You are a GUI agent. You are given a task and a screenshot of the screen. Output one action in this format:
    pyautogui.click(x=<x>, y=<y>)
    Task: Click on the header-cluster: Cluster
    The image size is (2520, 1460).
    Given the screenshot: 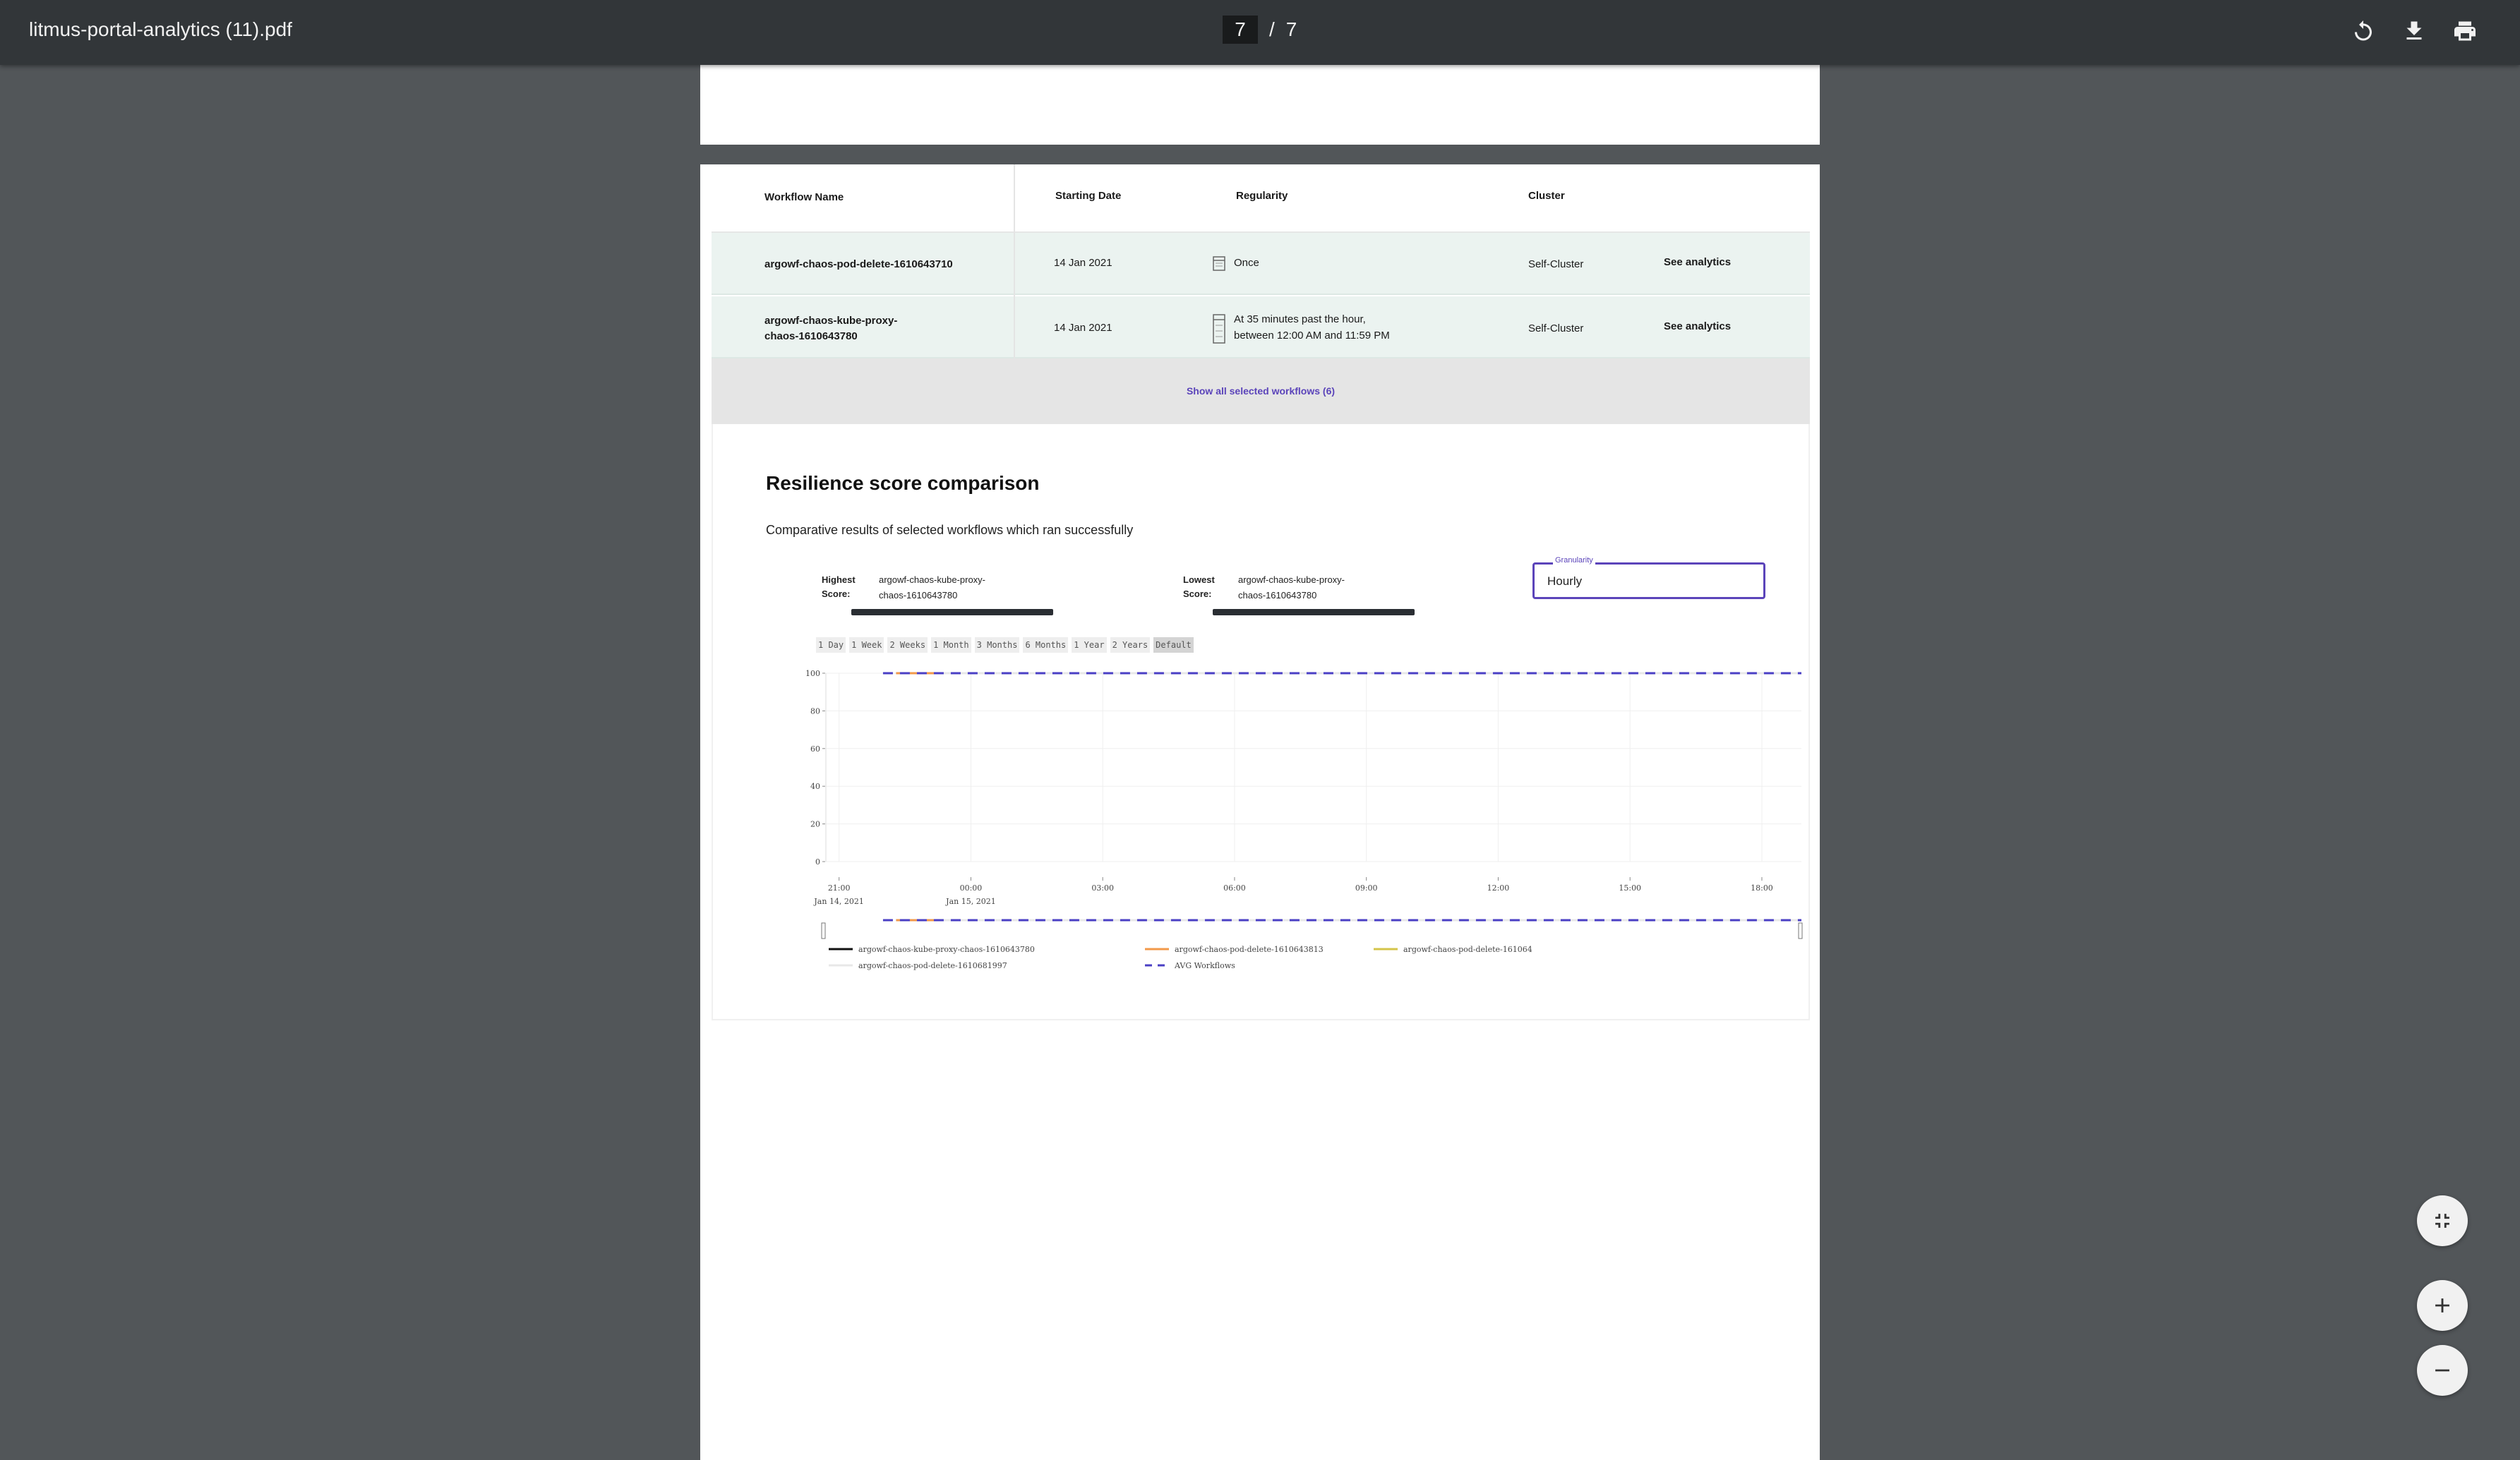 What is the action you would take?
    pyautogui.click(x=1546, y=196)
    